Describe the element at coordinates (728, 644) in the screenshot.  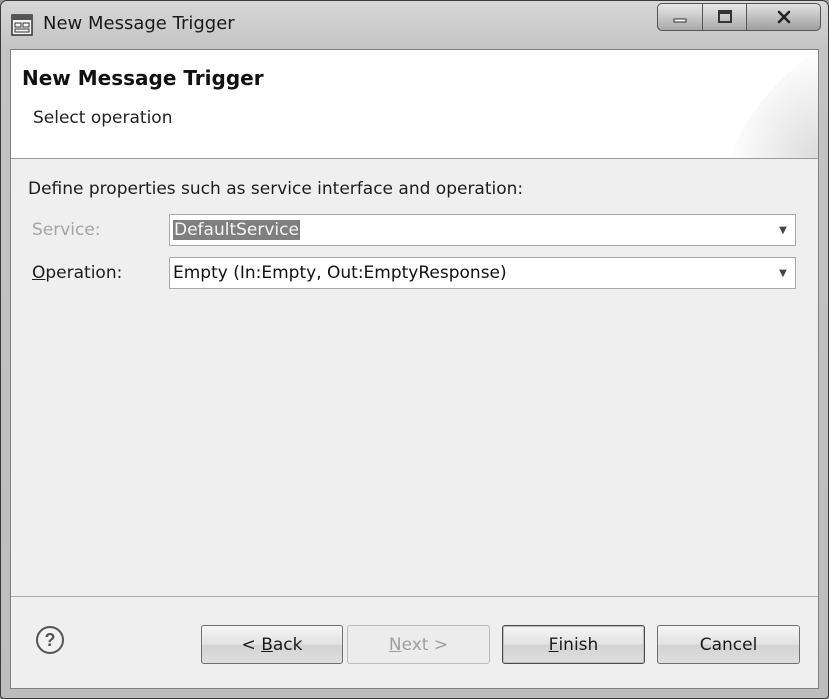
I see `cancel-button: Cancel` at that location.